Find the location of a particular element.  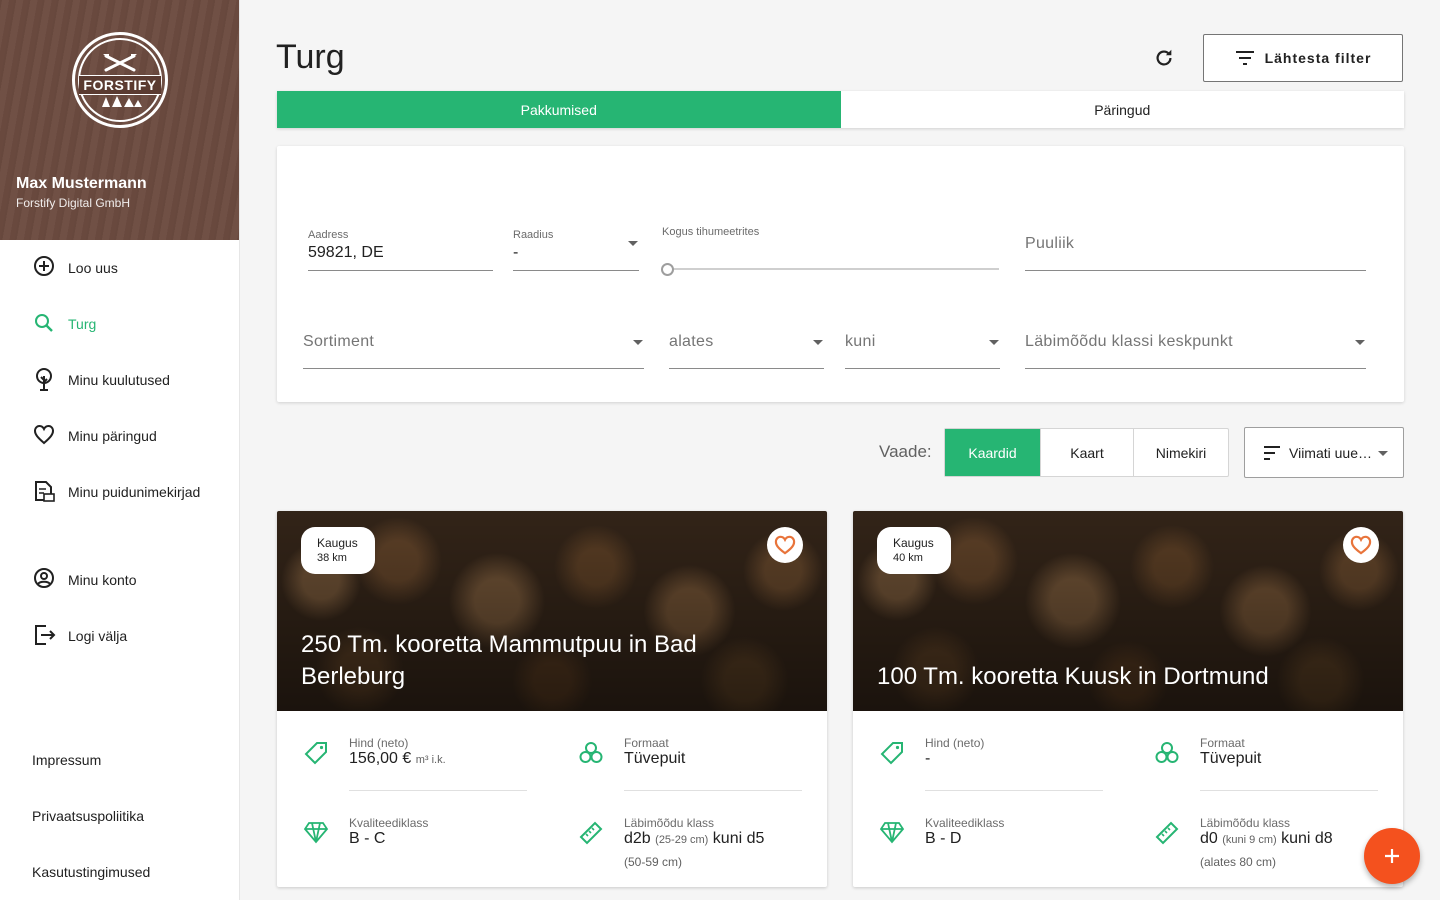

price-tag-icon is located at coordinates (315, 753).